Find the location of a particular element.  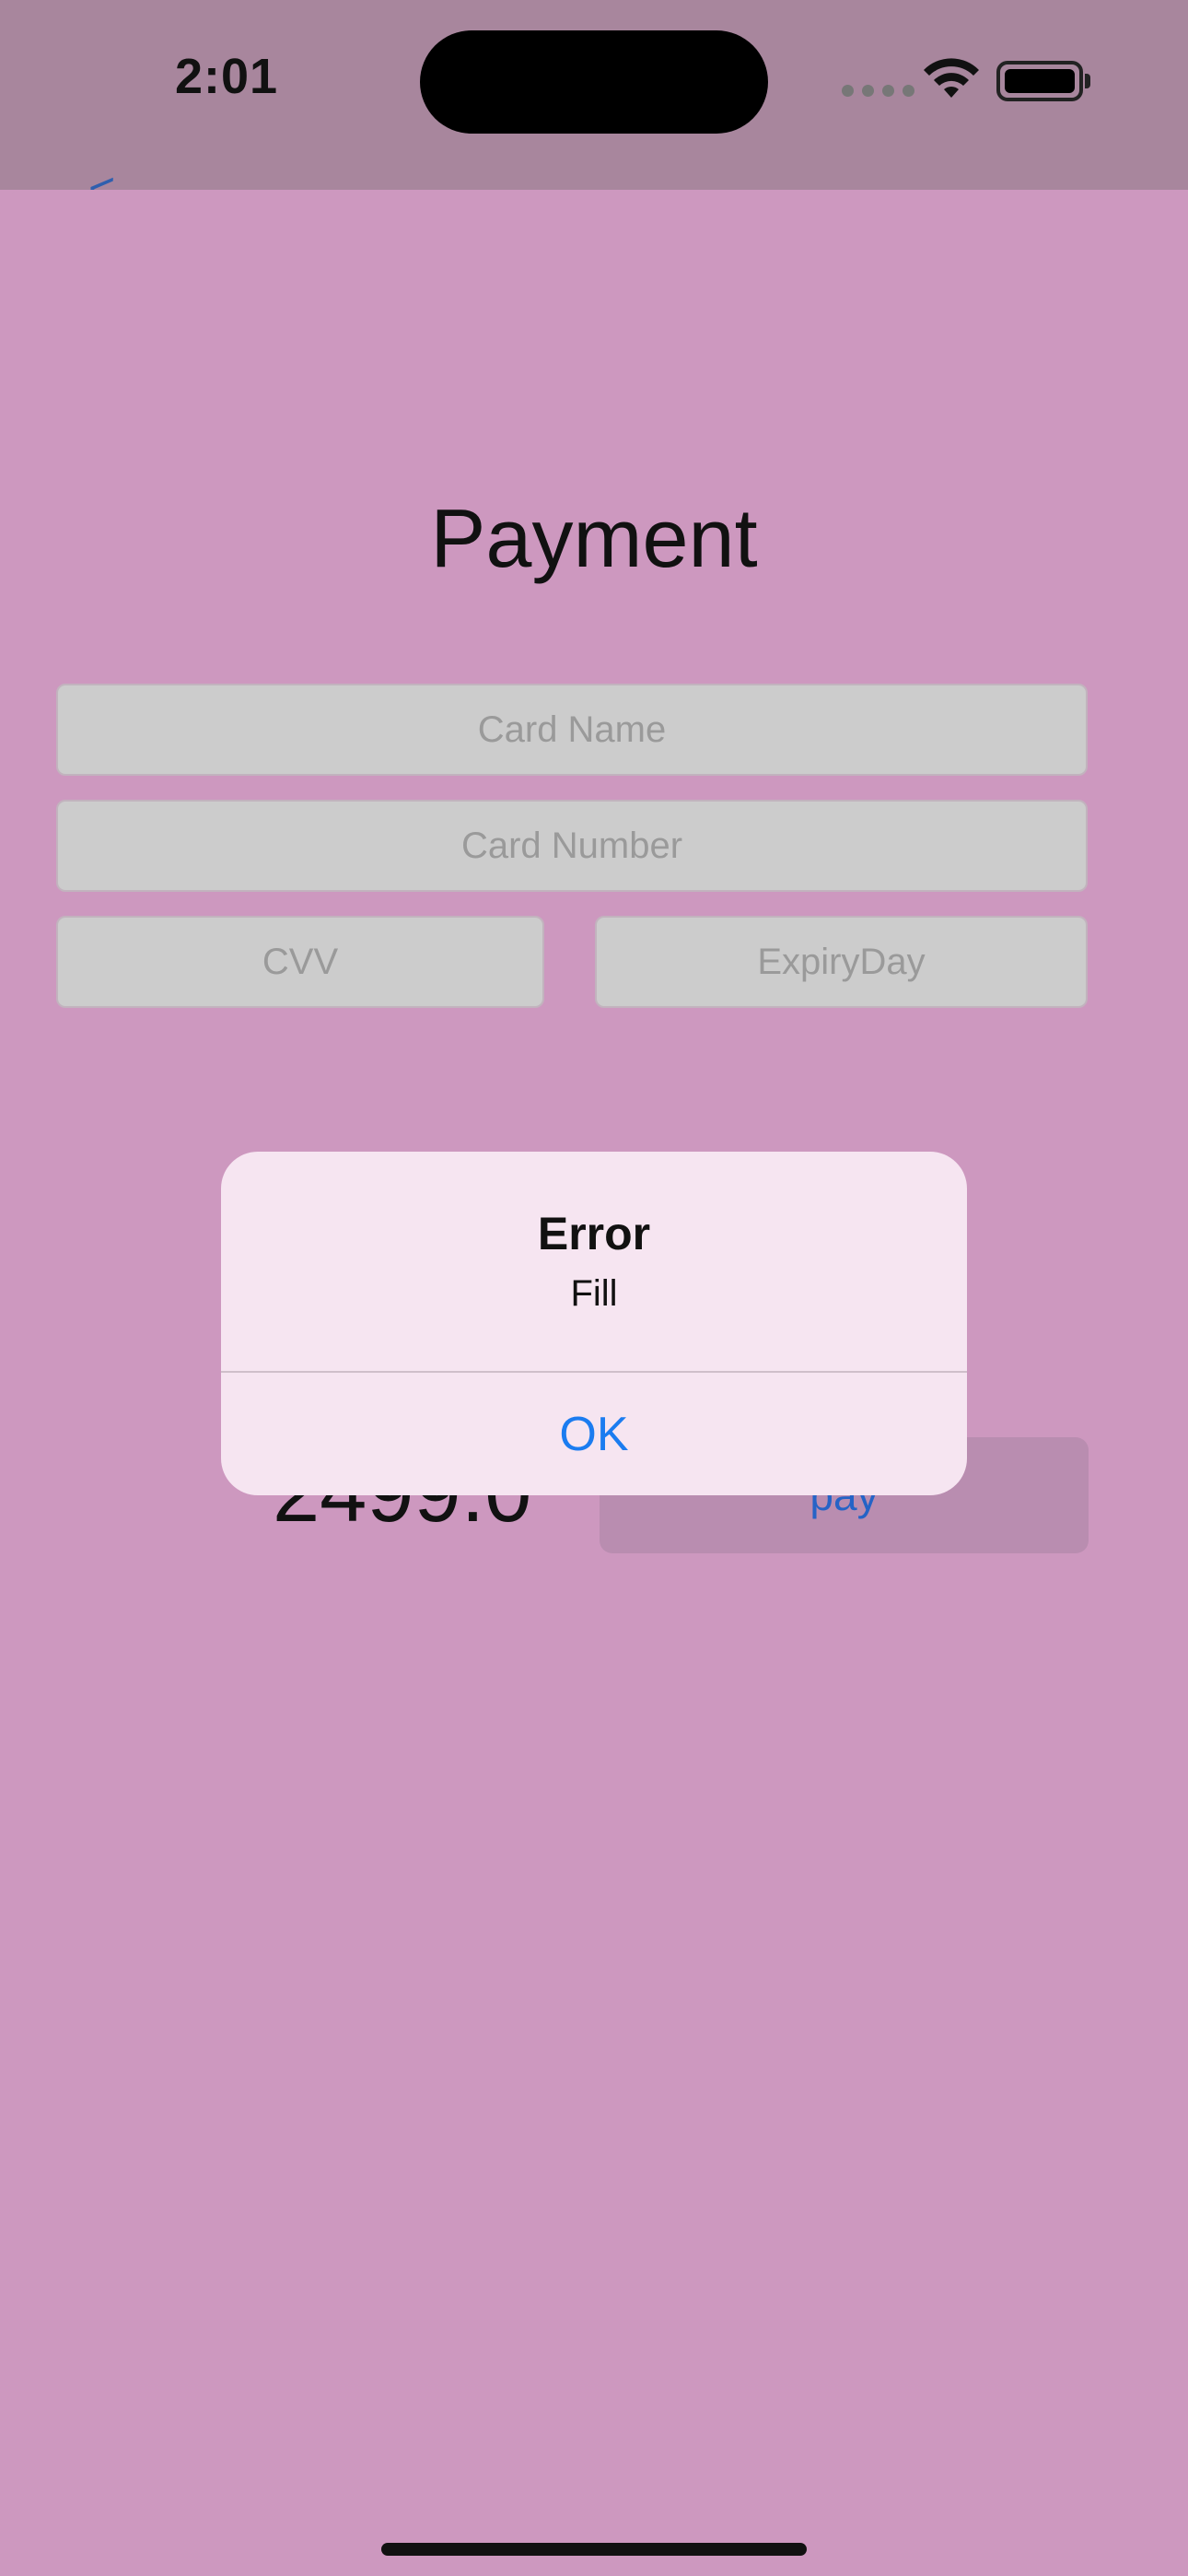

battery-cap is located at coordinates (1087, 81).